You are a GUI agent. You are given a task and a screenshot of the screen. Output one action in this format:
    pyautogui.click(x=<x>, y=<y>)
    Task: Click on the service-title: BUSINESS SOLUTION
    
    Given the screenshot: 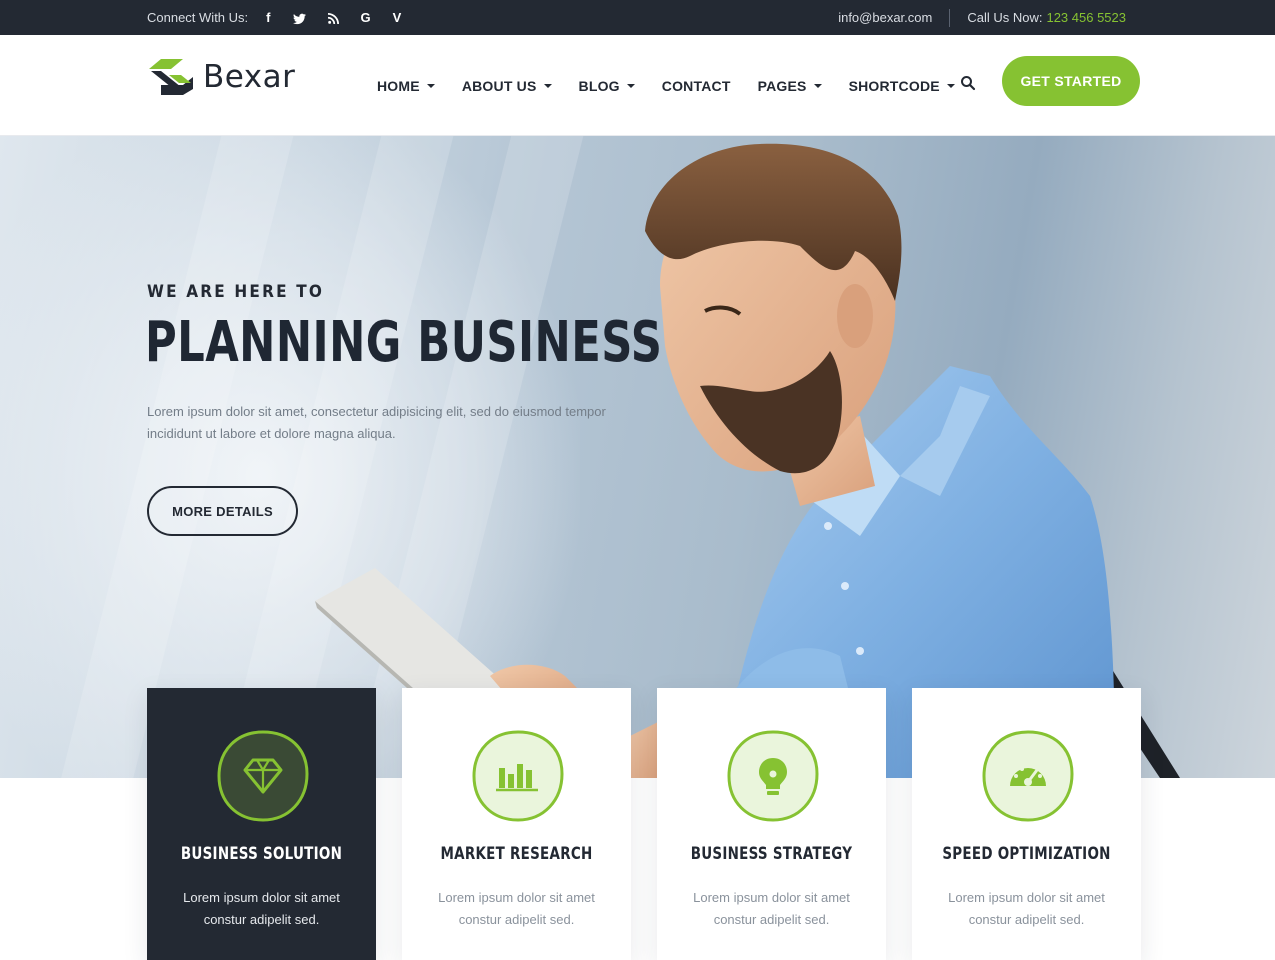 What is the action you would take?
    pyautogui.click(x=261, y=854)
    